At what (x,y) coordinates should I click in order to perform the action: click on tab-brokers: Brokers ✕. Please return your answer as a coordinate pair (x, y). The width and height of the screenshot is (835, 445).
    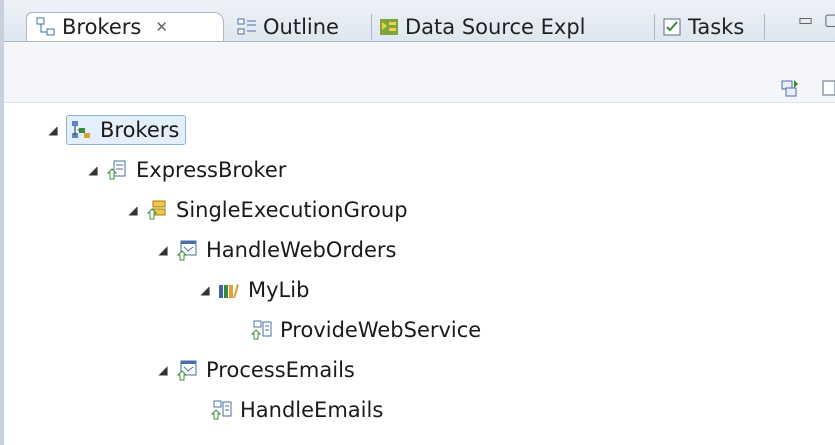
    Looking at the image, I should click on (125, 26).